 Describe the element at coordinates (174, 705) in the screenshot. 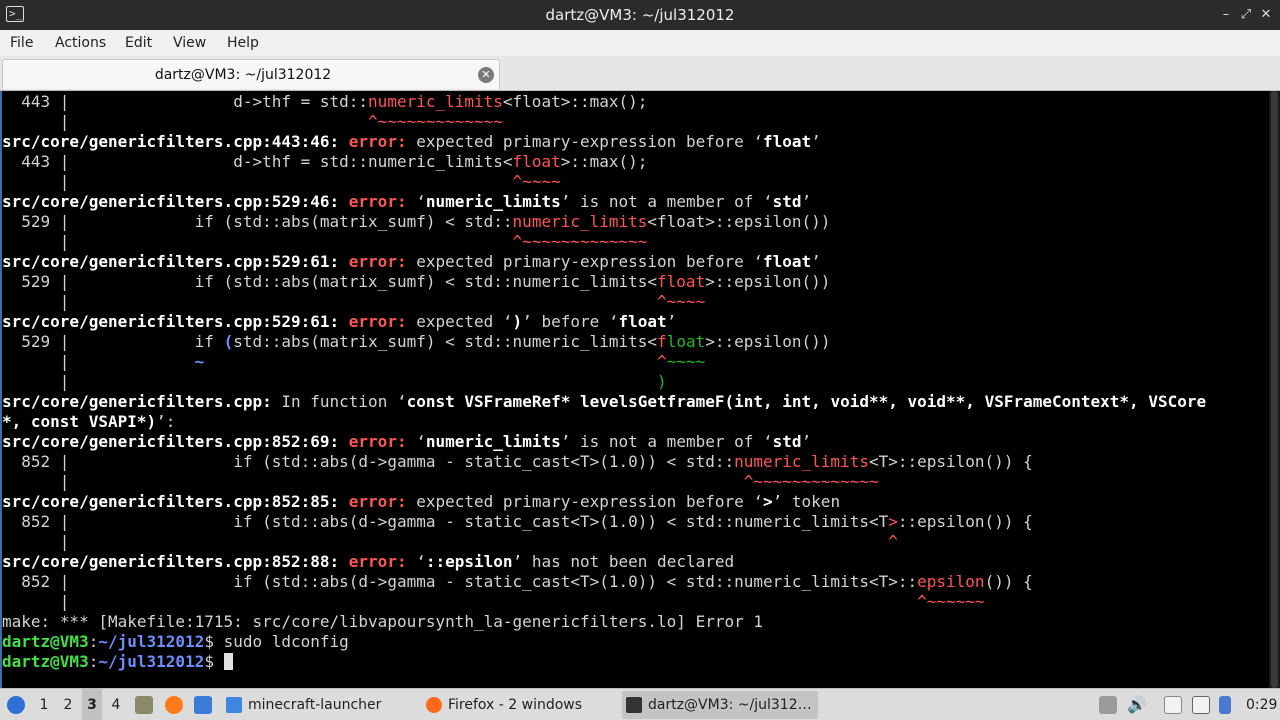

I see `firefox-launcher-icon` at that location.